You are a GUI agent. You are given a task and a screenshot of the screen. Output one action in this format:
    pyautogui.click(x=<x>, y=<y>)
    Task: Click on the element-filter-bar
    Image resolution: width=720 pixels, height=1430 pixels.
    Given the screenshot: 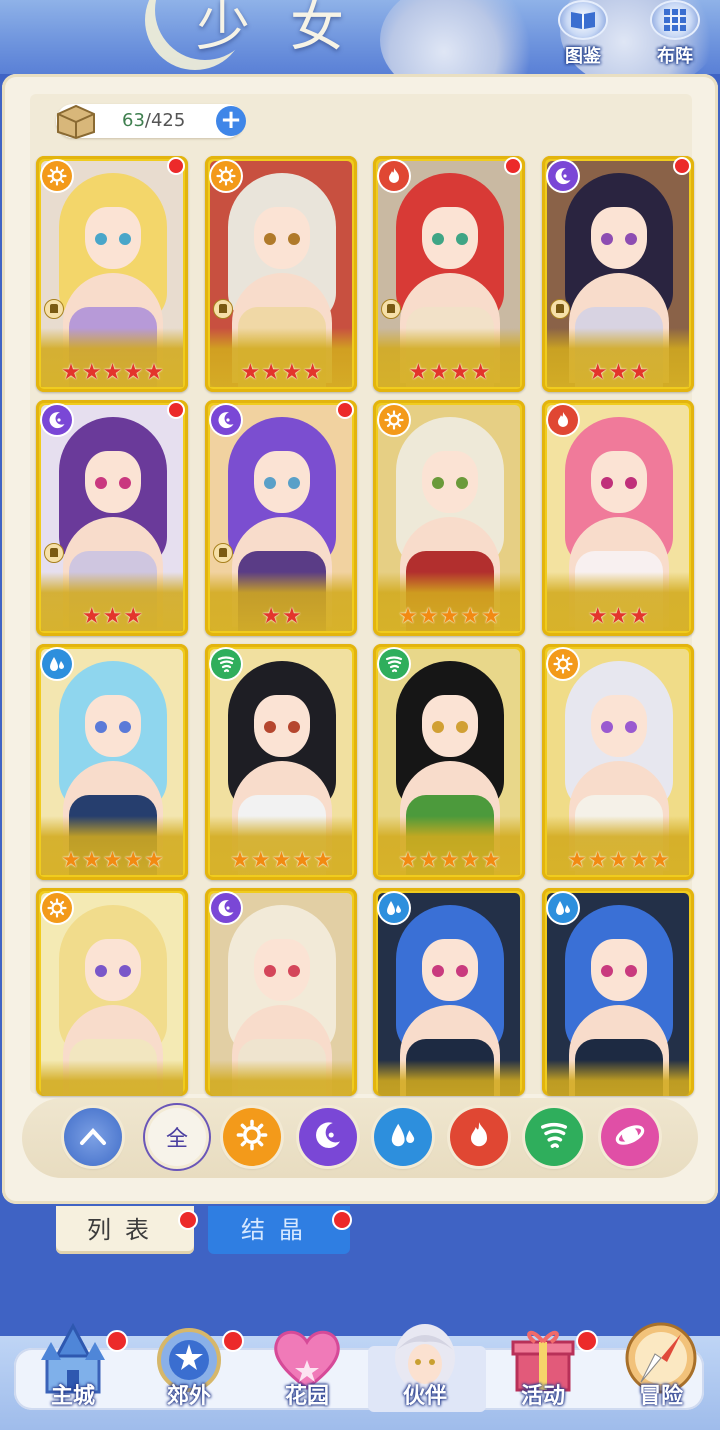 What is the action you would take?
    pyautogui.click(x=360, y=1138)
    